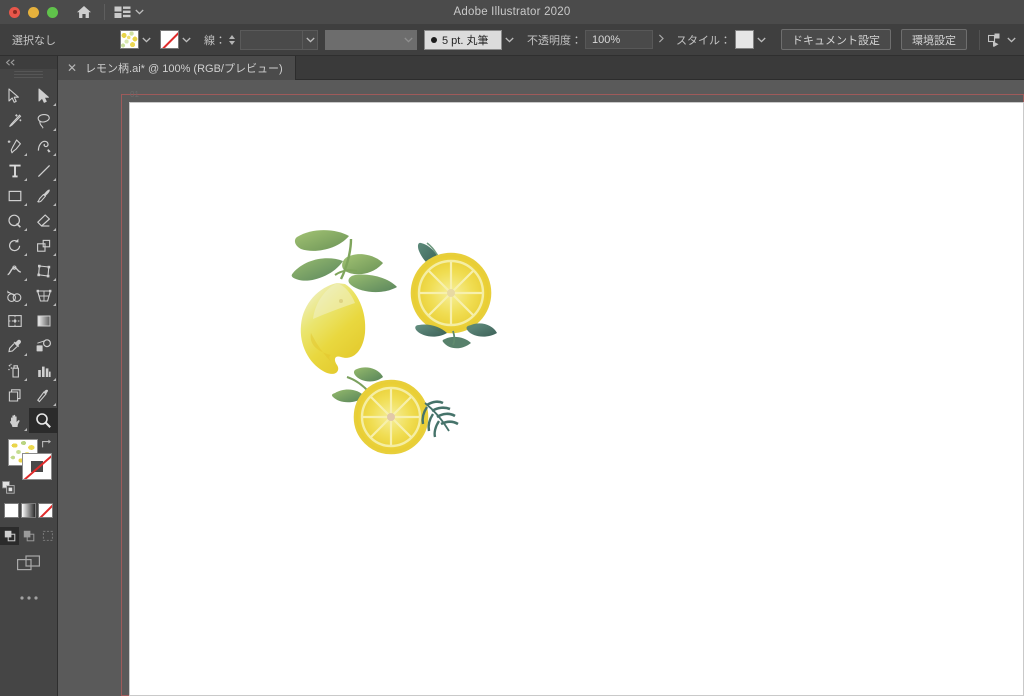  I want to click on swap-fill-stroke-icon, so click(46, 443).